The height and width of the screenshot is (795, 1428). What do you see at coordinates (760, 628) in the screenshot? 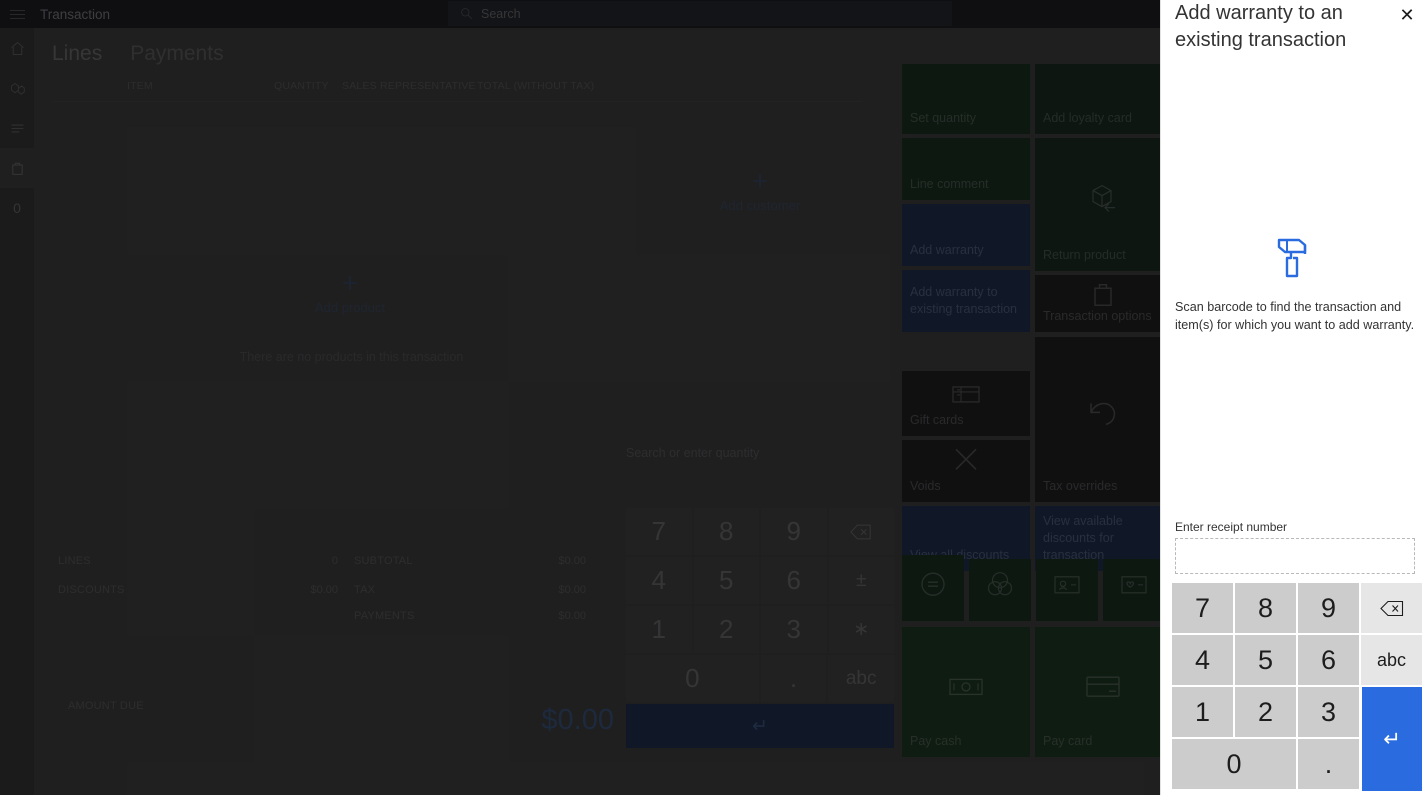
I see `main-numpad: 7 8 9 4 5 6 ± 1 2 3 ∗ 0 . abc ↵` at bounding box center [760, 628].